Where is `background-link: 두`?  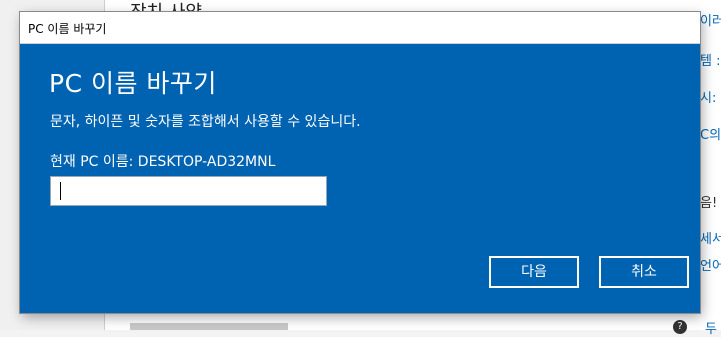 background-link: 두 is located at coordinates (713, 327).